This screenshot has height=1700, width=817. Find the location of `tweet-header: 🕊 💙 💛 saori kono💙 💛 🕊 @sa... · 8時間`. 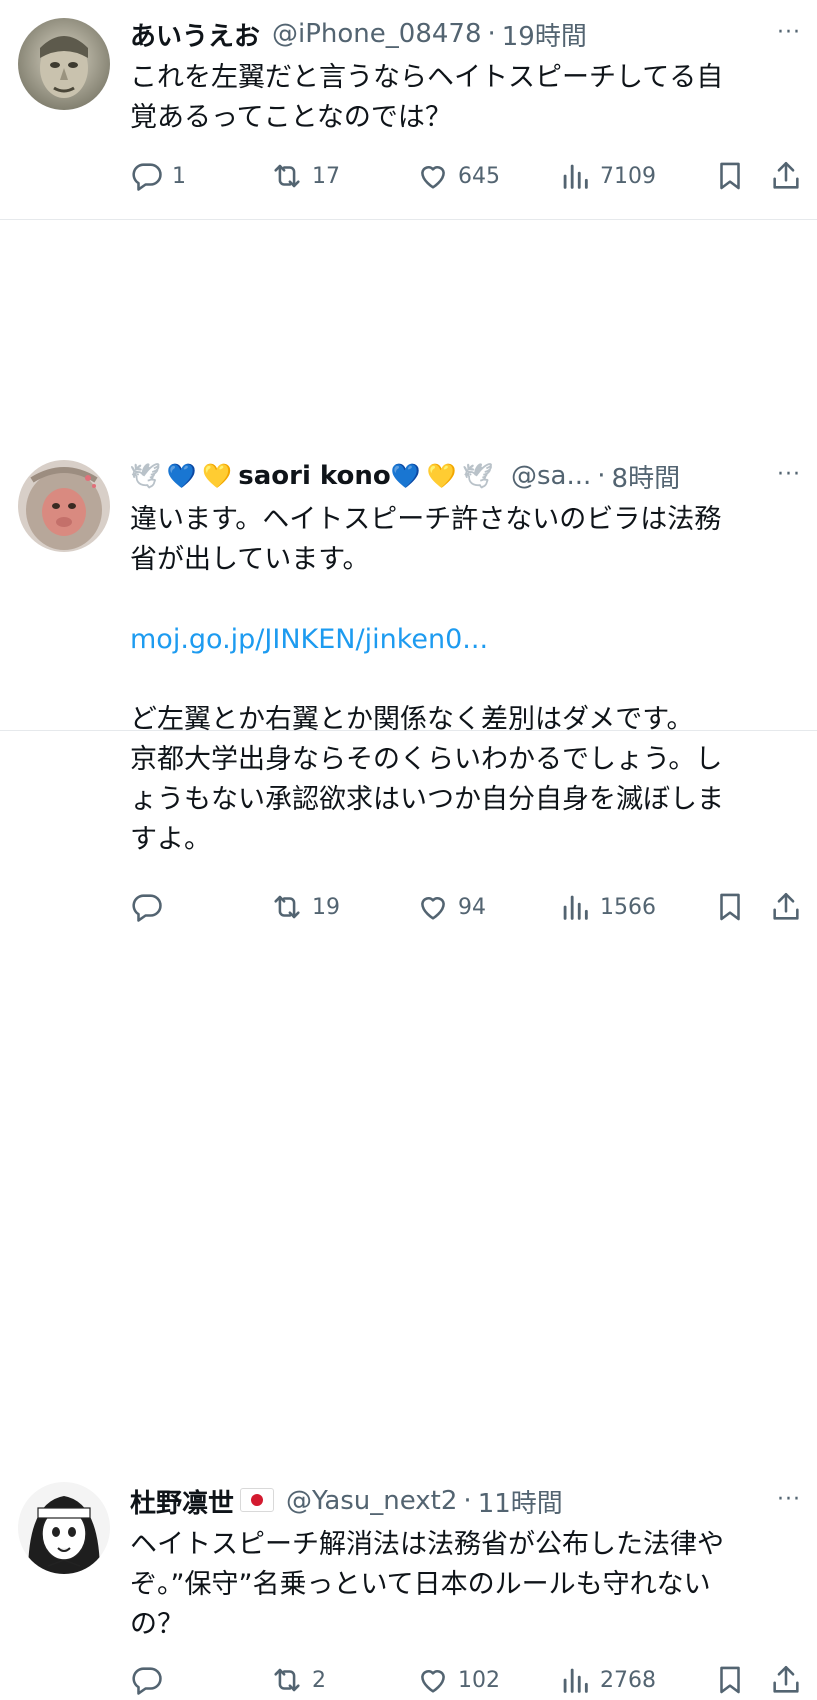

tweet-header: 🕊 💙 💛 saori kono💙 💛 🕊 @sa... · 8時間 is located at coordinates (465, 476).